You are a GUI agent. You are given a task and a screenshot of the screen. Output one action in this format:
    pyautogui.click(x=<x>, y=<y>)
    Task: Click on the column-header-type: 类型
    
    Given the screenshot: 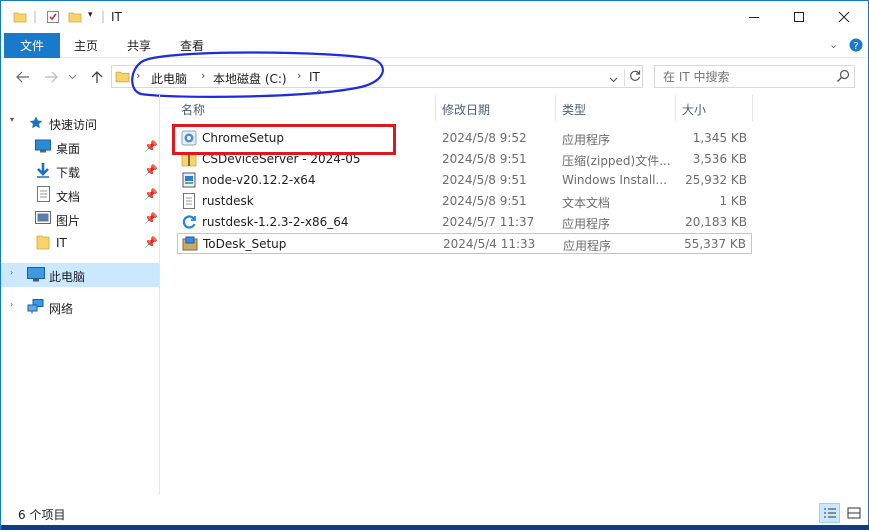 What is the action you would take?
    pyautogui.click(x=616, y=108)
    